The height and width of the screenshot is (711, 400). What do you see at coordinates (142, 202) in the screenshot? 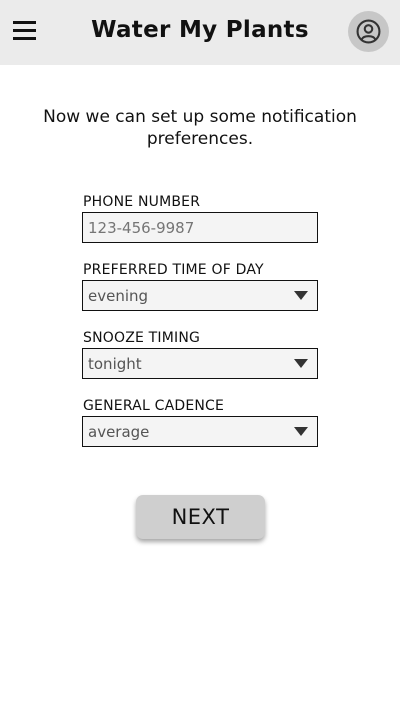
I see `phone-number-label: PHONE NUMBER` at bounding box center [142, 202].